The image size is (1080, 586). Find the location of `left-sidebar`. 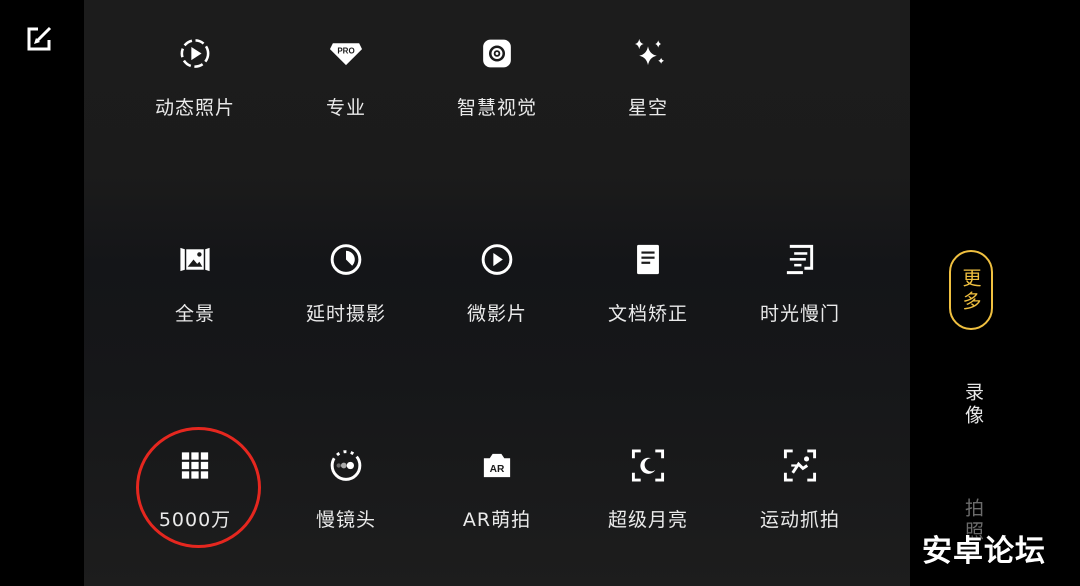

left-sidebar is located at coordinates (42, 293).